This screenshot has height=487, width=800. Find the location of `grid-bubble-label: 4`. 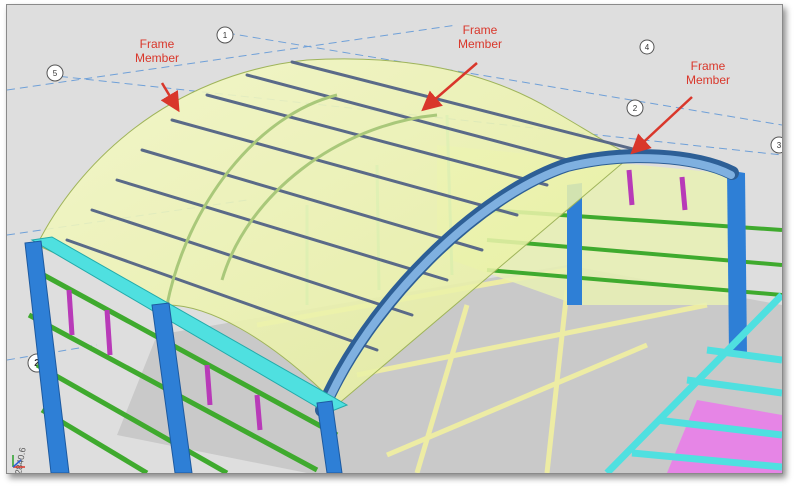

grid-bubble-label: 4 is located at coordinates (647, 47).